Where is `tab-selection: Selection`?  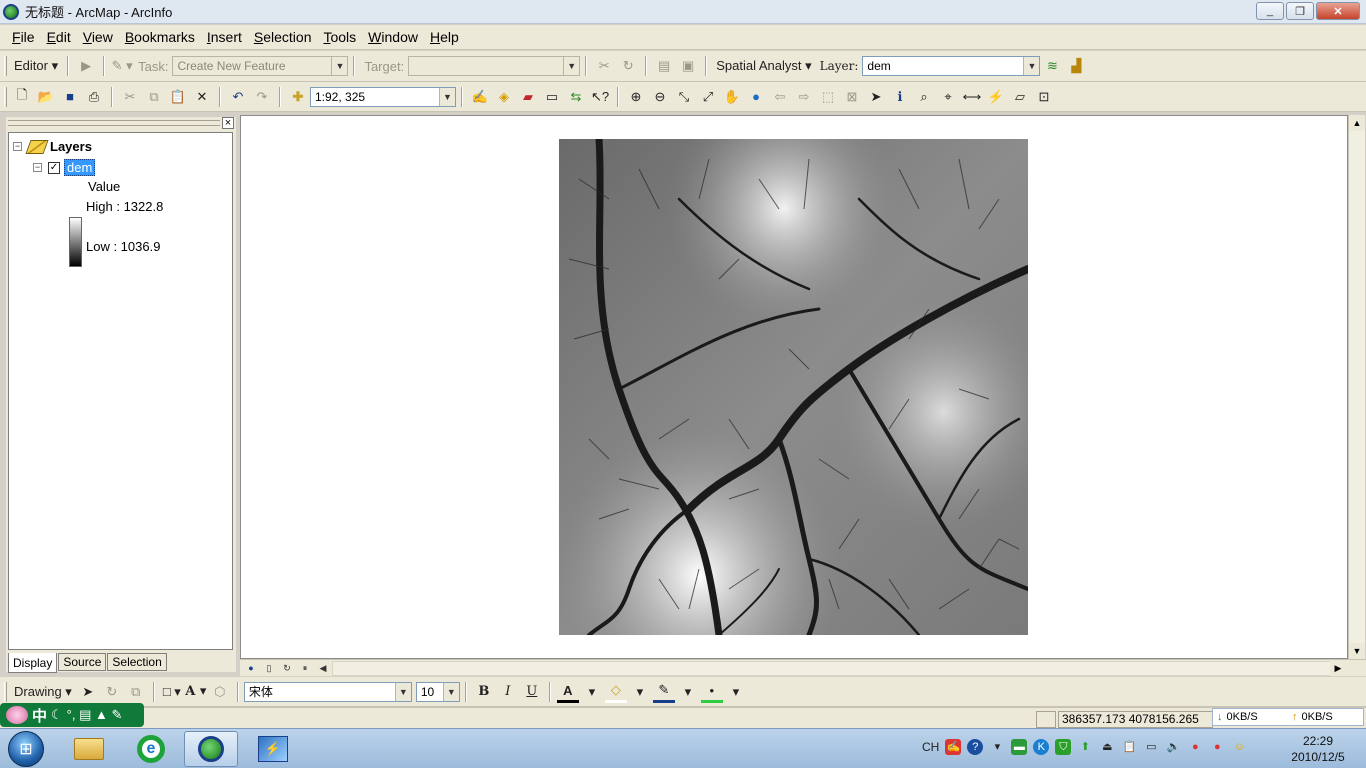
tab-selection: Selection is located at coordinates (137, 662).